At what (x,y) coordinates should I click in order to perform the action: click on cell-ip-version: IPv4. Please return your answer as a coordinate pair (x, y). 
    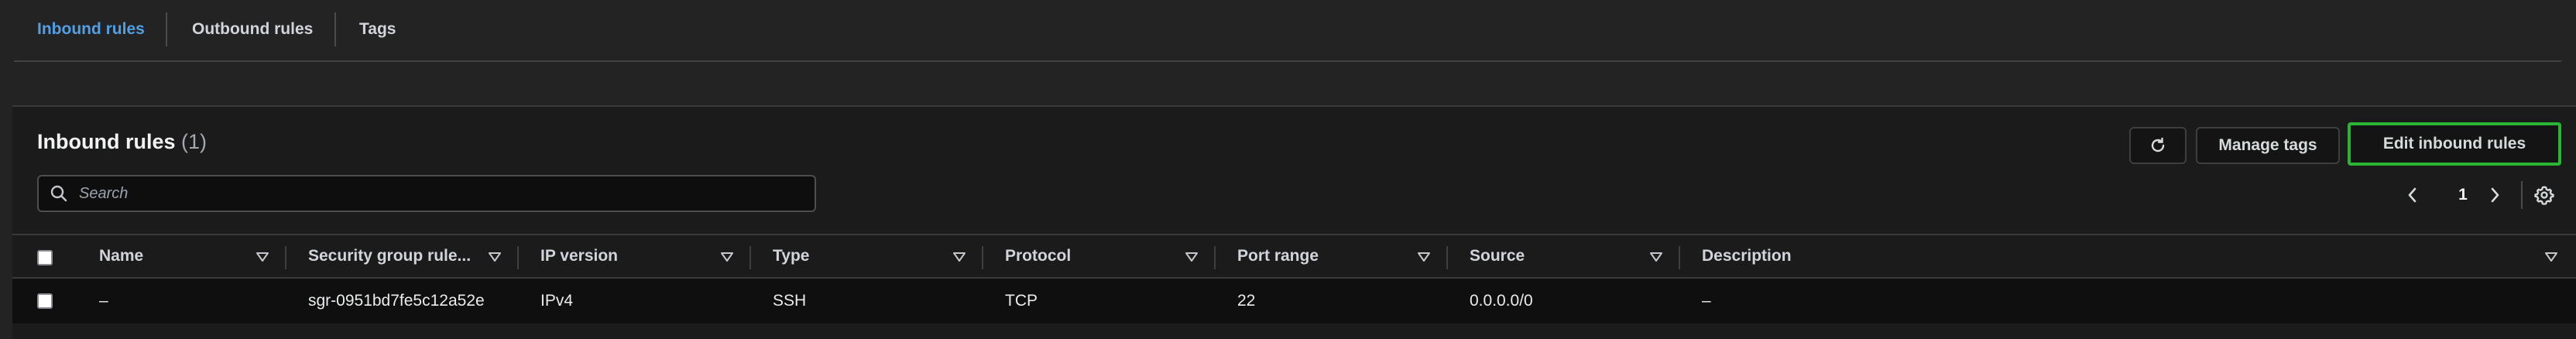
    Looking at the image, I should click on (557, 301).